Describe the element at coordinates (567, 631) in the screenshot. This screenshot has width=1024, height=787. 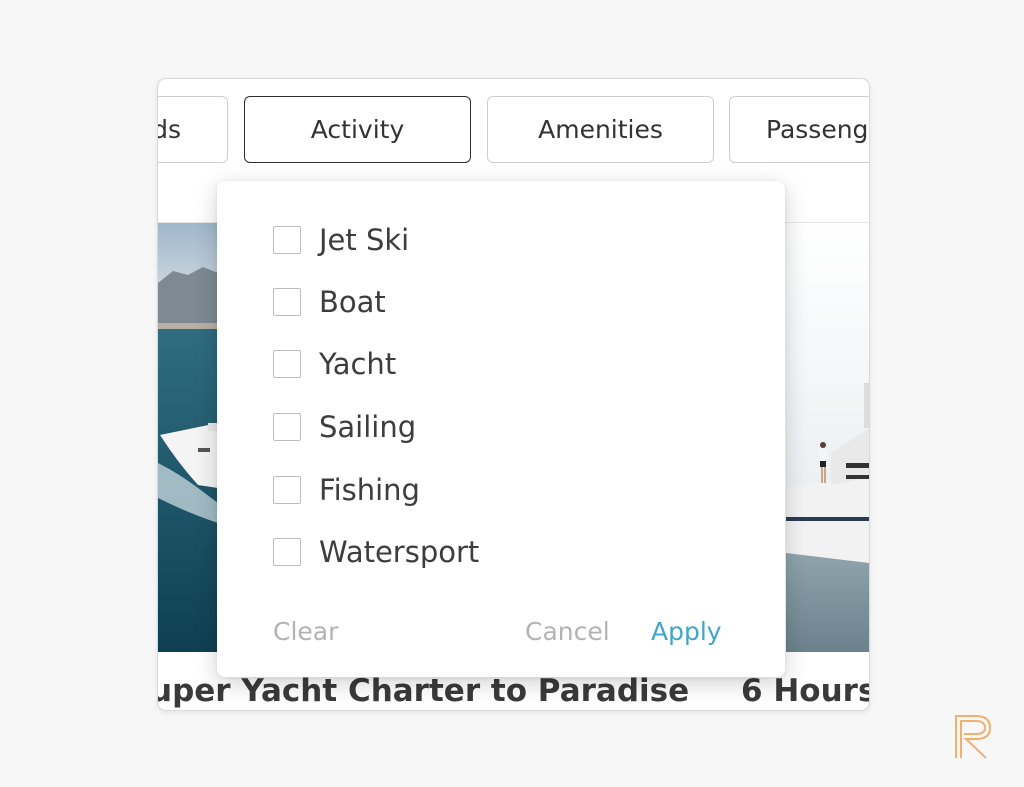
I see `cancel-button: Cancel` at that location.